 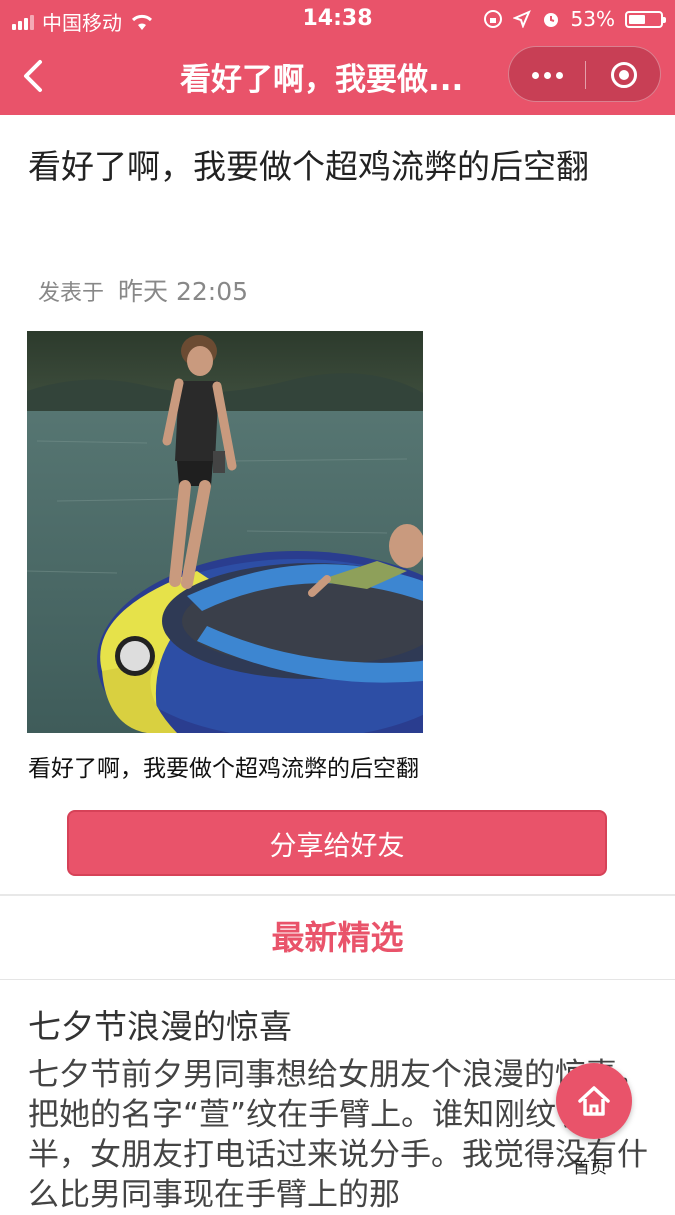 What do you see at coordinates (337, 895) in the screenshot?
I see `section-divider` at bounding box center [337, 895].